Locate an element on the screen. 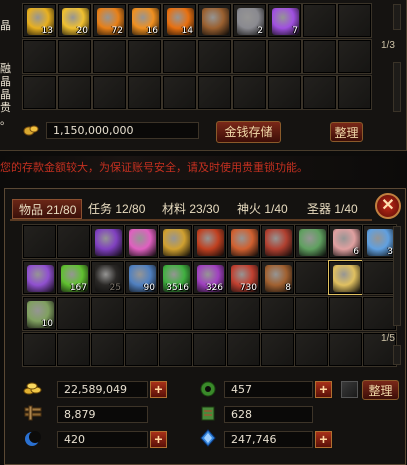  tab-quest: 任务 12/80 is located at coordinates (123, 209).